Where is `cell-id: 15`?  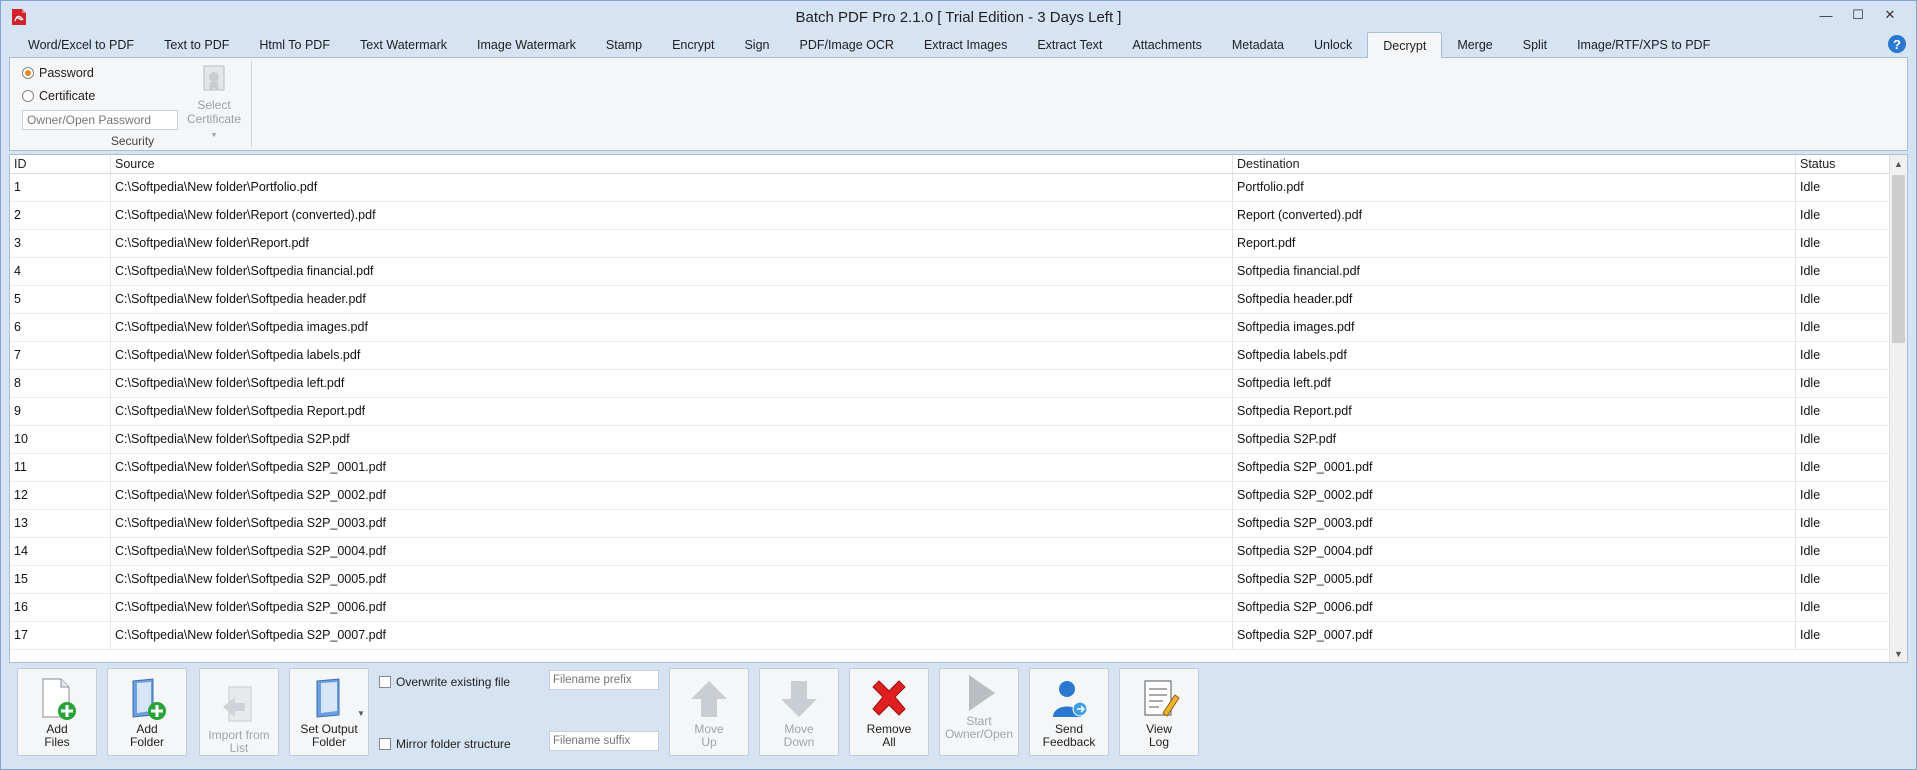 cell-id: 15 is located at coordinates (21, 579).